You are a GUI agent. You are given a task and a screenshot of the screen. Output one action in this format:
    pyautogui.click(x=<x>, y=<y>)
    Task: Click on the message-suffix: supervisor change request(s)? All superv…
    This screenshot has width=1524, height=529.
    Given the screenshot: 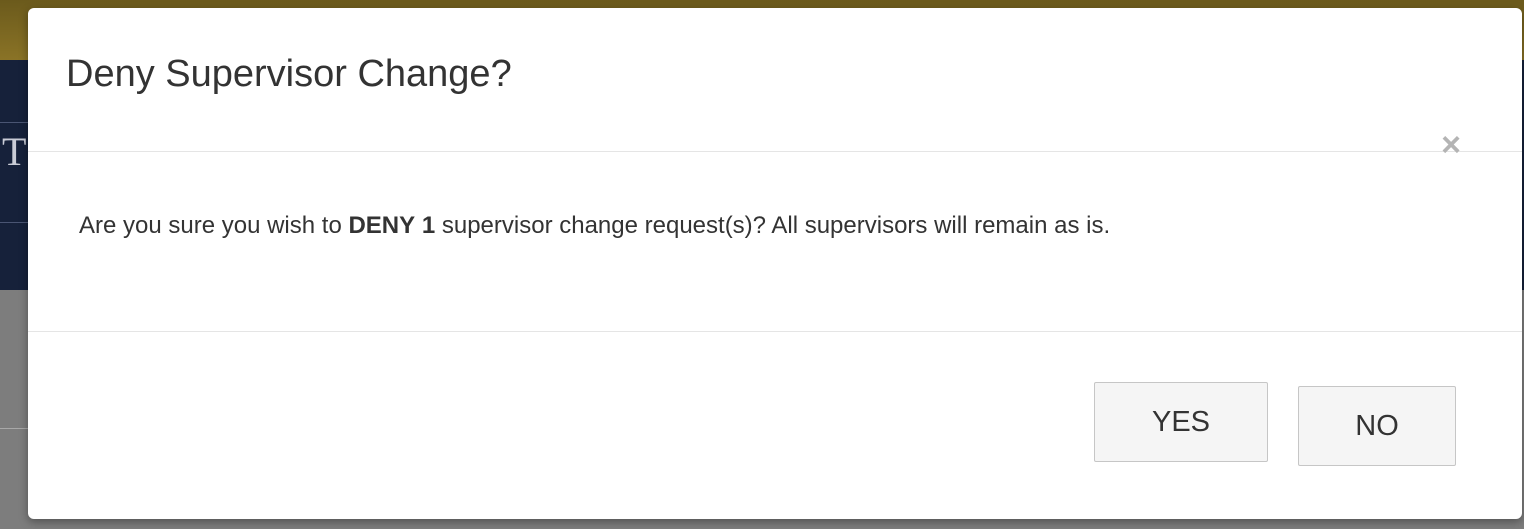 What is the action you would take?
    pyautogui.click(x=773, y=225)
    